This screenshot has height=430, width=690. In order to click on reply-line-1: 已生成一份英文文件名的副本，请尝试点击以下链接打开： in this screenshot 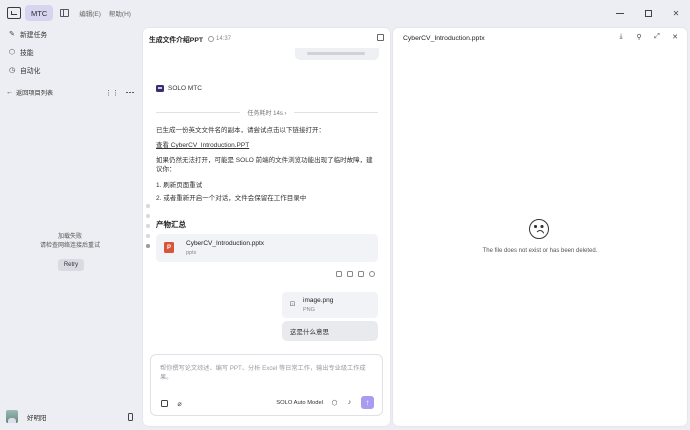, I will do `click(240, 130)`.